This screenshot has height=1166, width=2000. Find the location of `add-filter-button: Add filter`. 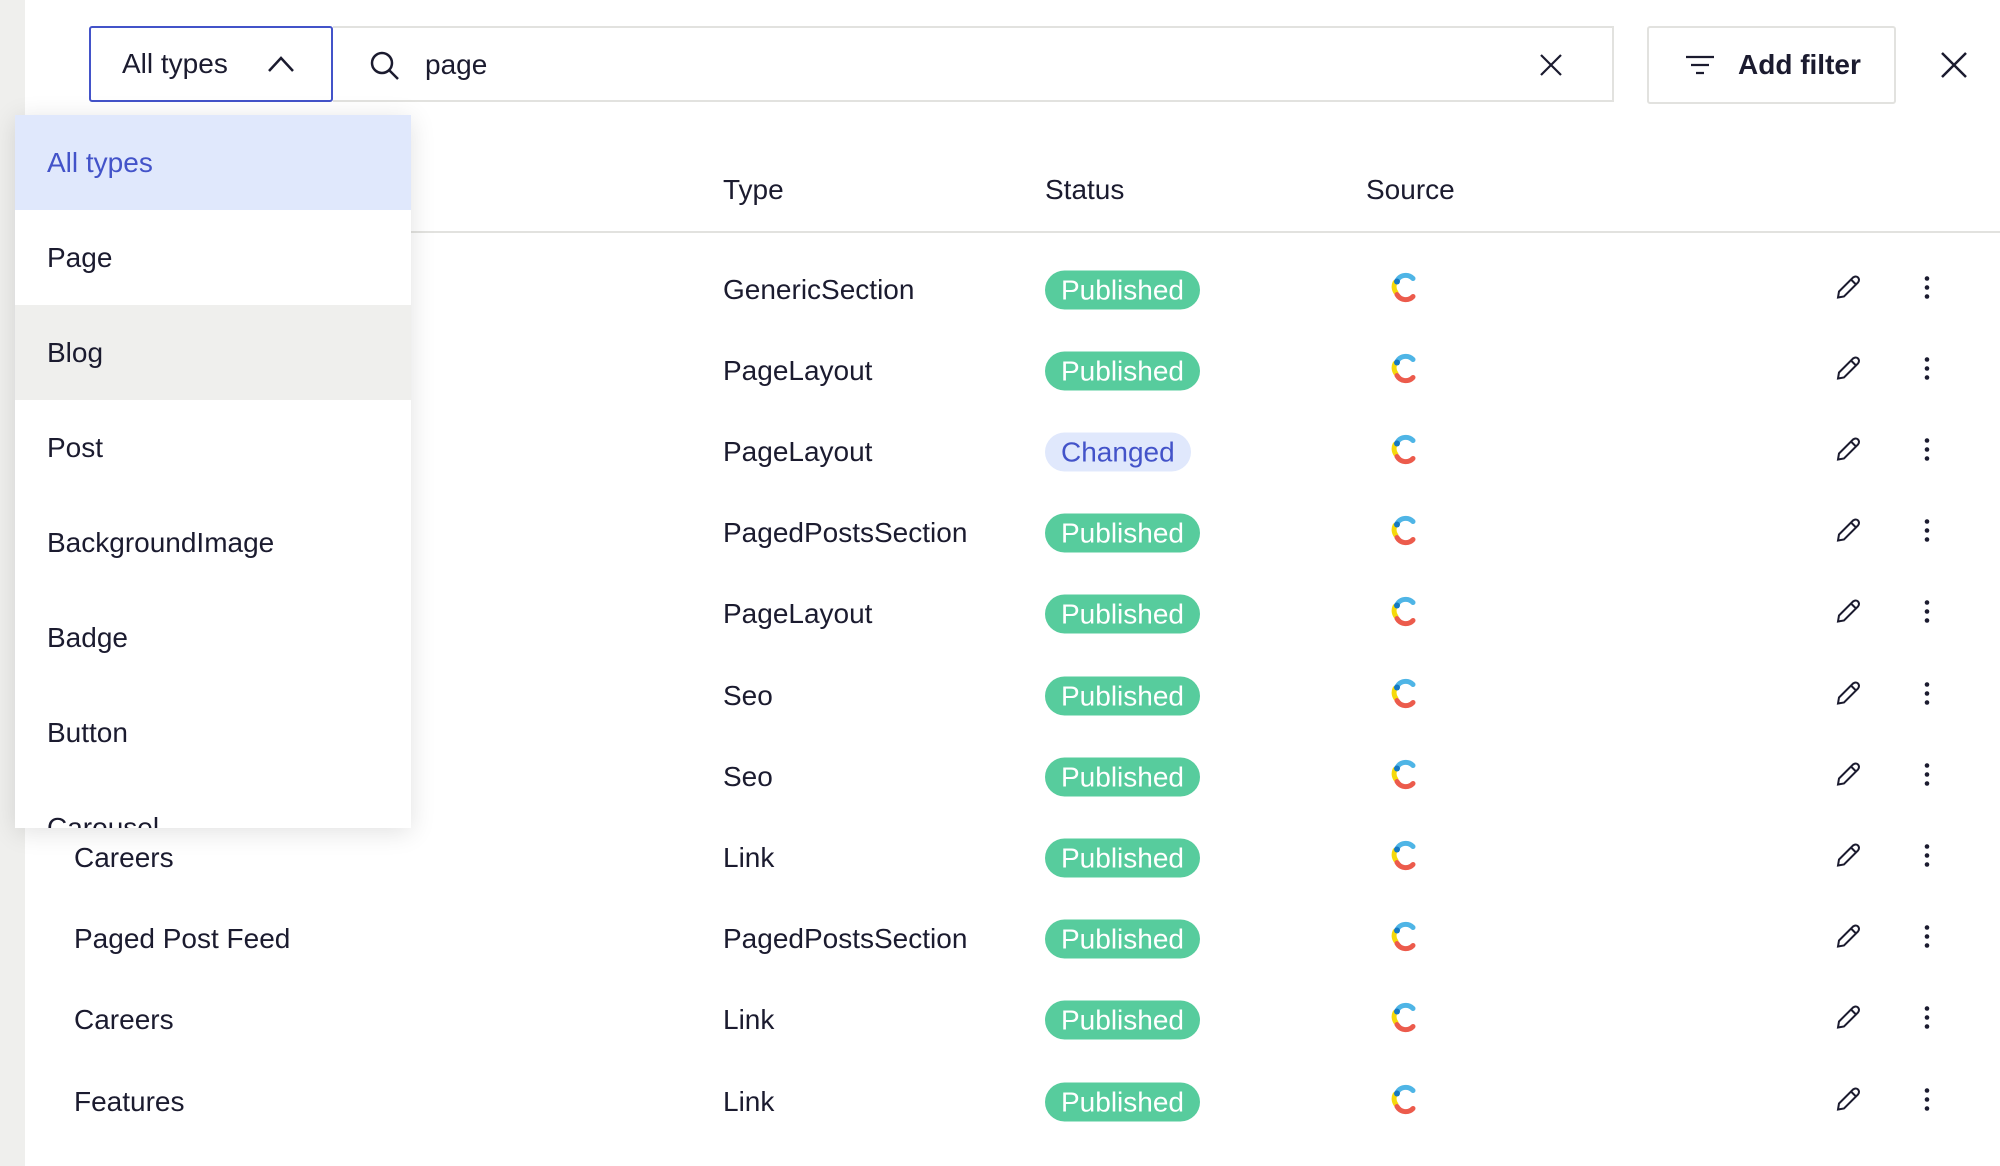

add-filter-button: Add filter is located at coordinates (1771, 65).